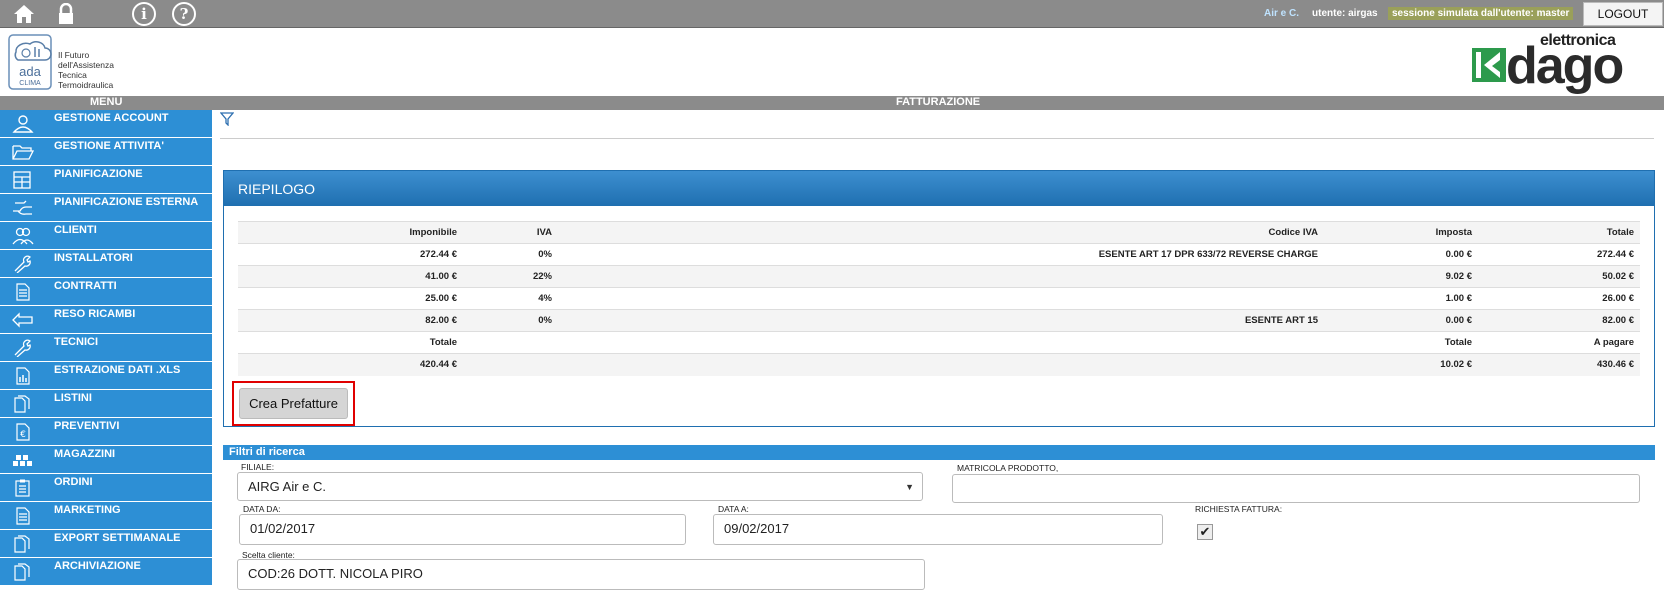  What do you see at coordinates (30, 62) in the screenshot?
I see `ada-clima-logo: ada CLIMA` at bounding box center [30, 62].